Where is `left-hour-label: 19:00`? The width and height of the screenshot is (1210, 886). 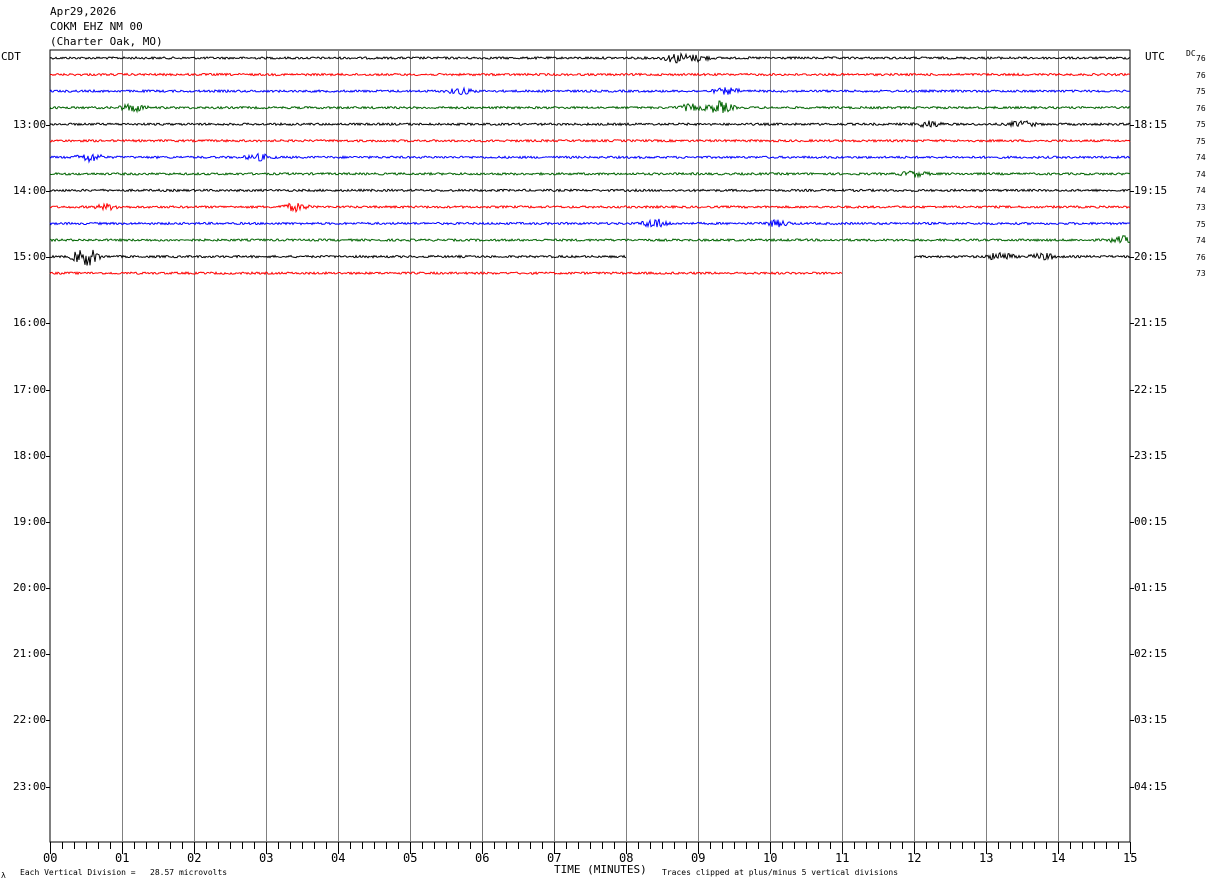
left-hour-label: 19:00 is located at coordinates (30, 521).